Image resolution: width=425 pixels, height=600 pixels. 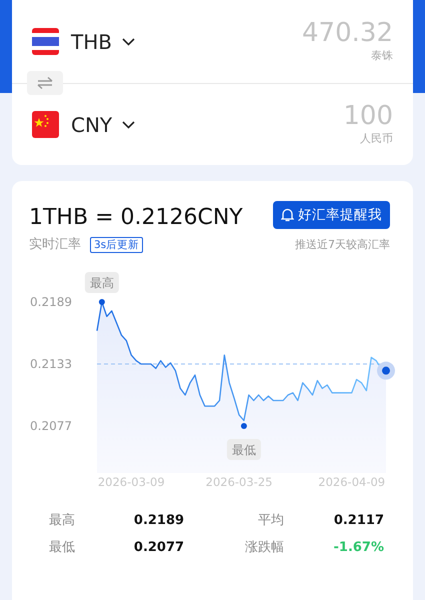 I want to click on china-flag-icon, so click(x=45, y=124).